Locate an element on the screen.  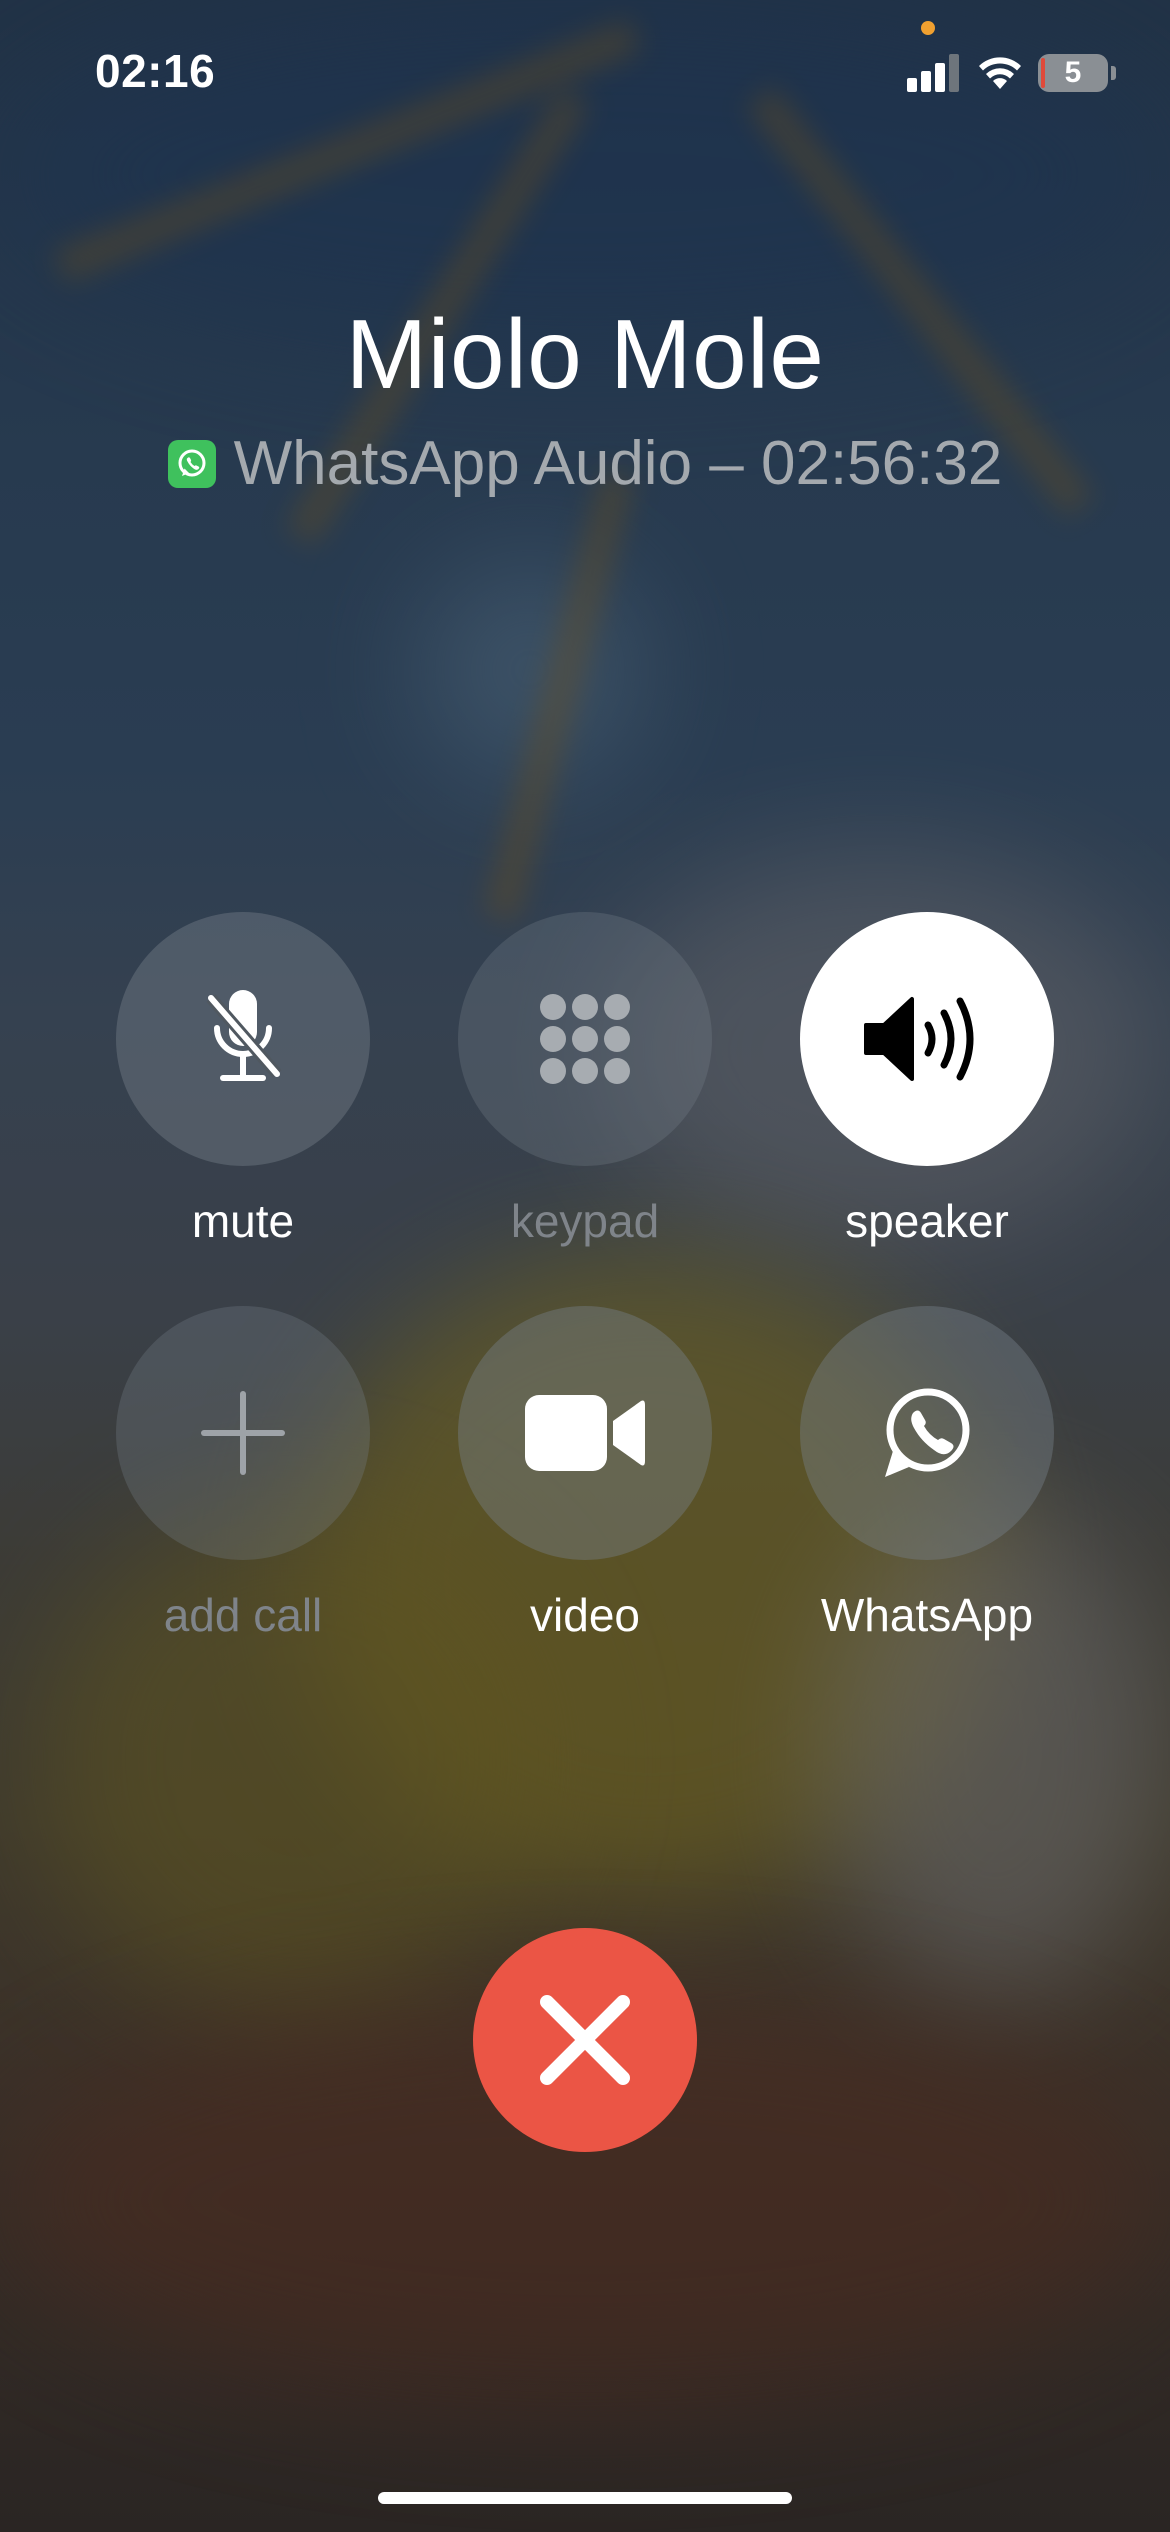
speaker-button: speaker is located at coordinates (927, 1079).